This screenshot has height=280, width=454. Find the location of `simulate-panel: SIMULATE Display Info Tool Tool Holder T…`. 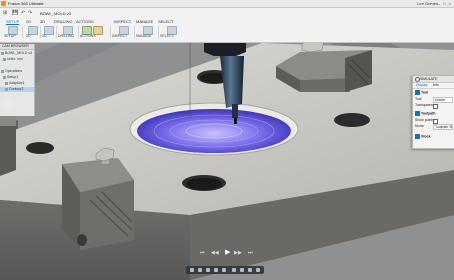

simulate-panel: SIMULATE Display Info Tool Tool Holder T… is located at coordinates (433, 112).